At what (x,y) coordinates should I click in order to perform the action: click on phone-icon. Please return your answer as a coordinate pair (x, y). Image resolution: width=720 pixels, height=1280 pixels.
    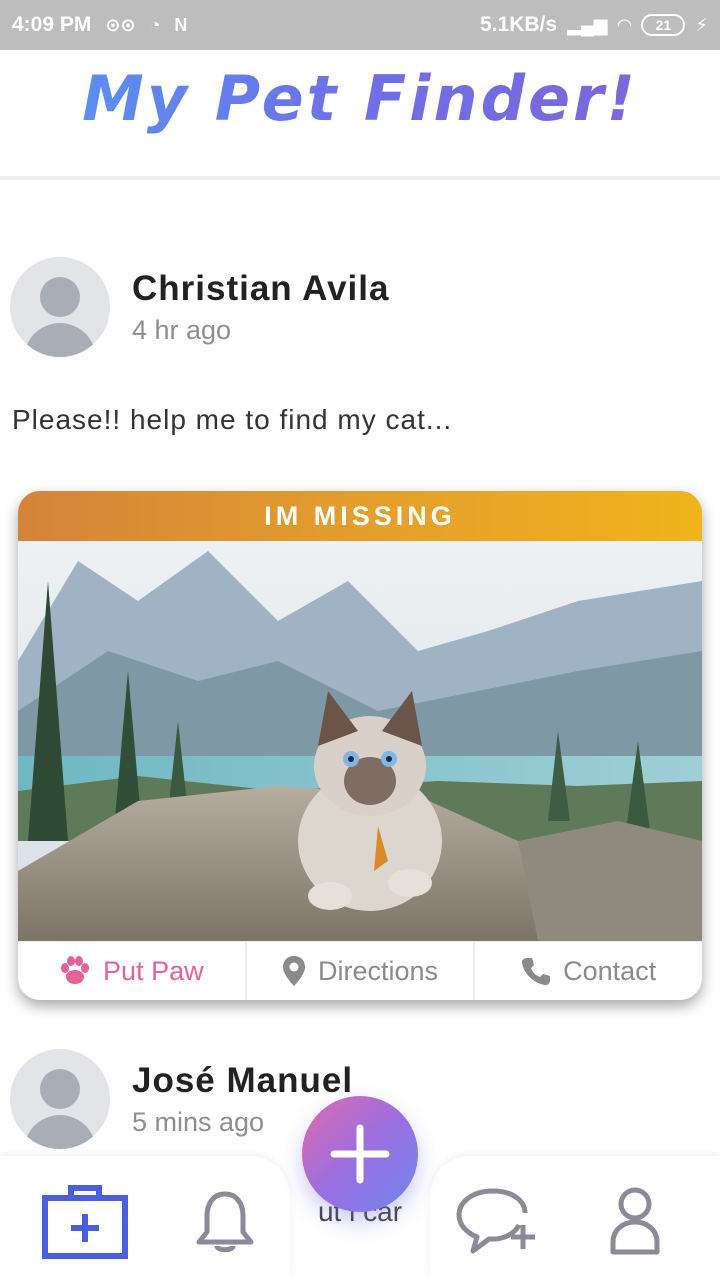
    Looking at the image, I should click on (536, 971).